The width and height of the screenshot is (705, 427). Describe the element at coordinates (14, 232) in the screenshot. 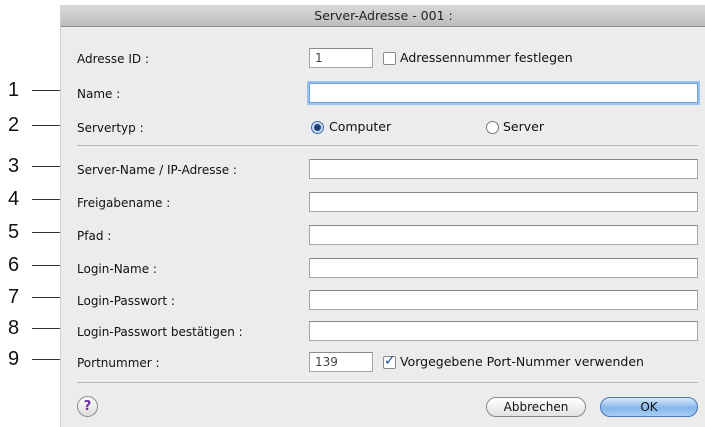

I see `callout-number: 5` at that location.